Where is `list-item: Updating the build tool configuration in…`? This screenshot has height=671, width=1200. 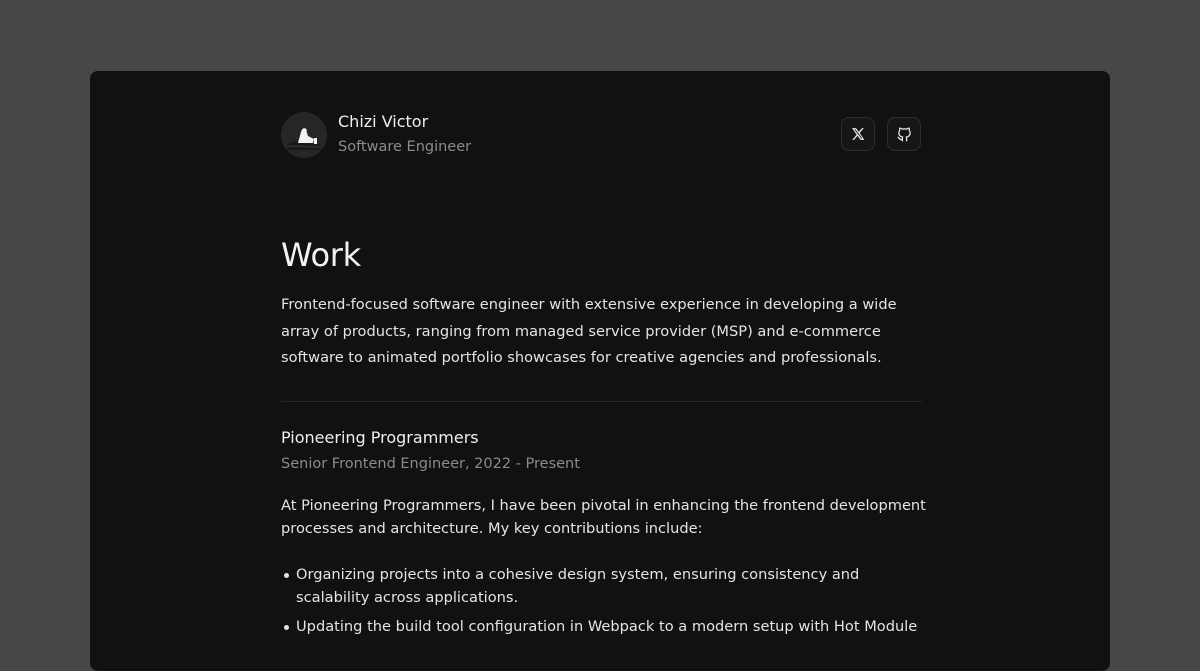
list-item: Updating the build tool configuration in… is located at coordinates (601, 626).